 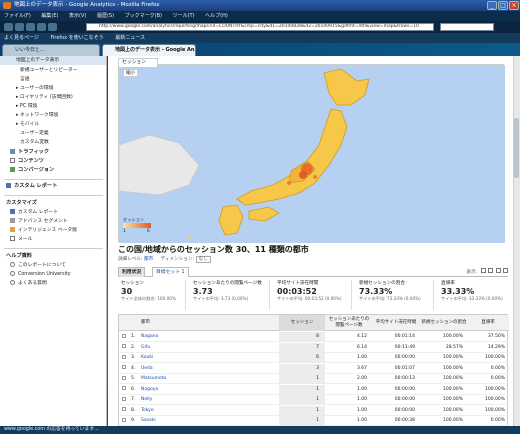 I want to click on help-link: よくある質問, so click(x=53, y=283).